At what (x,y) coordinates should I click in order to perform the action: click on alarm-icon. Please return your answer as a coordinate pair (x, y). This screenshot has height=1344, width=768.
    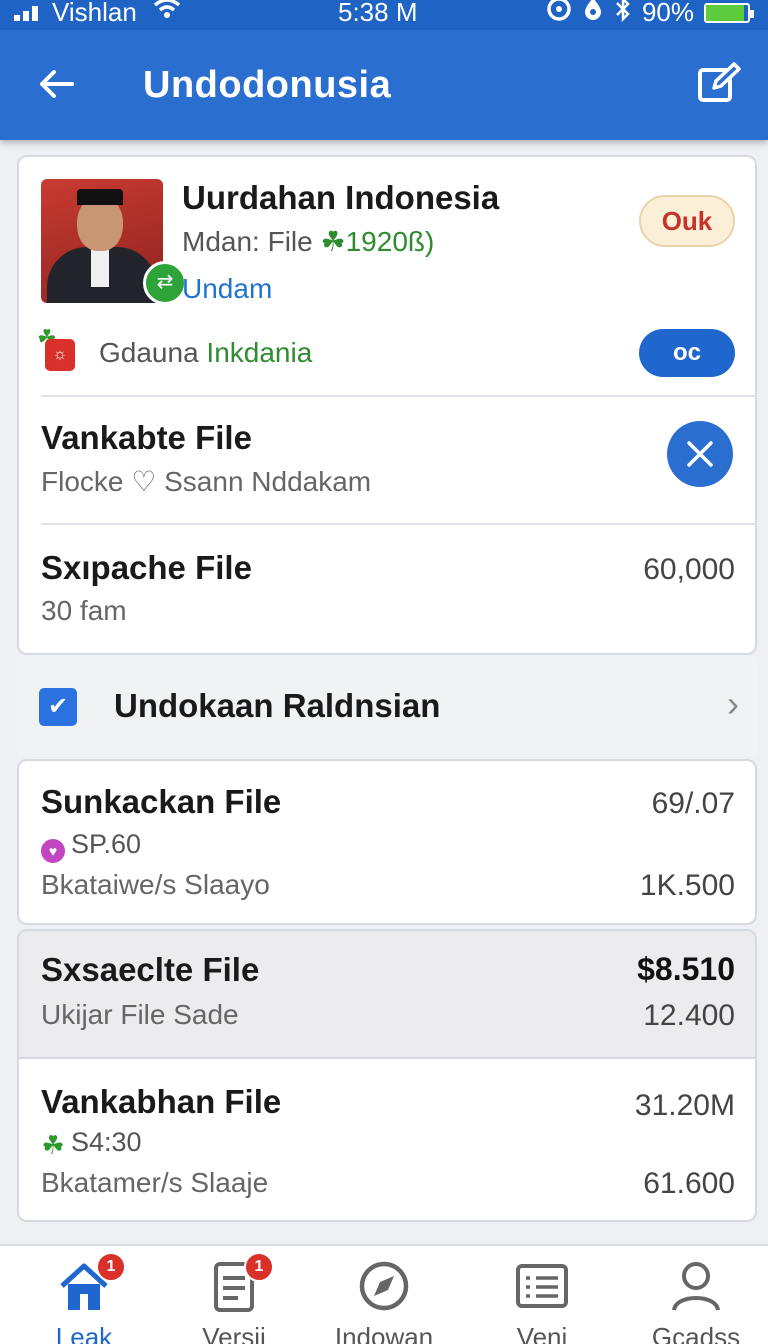
    Looking at the image, I should click on (559, 14).